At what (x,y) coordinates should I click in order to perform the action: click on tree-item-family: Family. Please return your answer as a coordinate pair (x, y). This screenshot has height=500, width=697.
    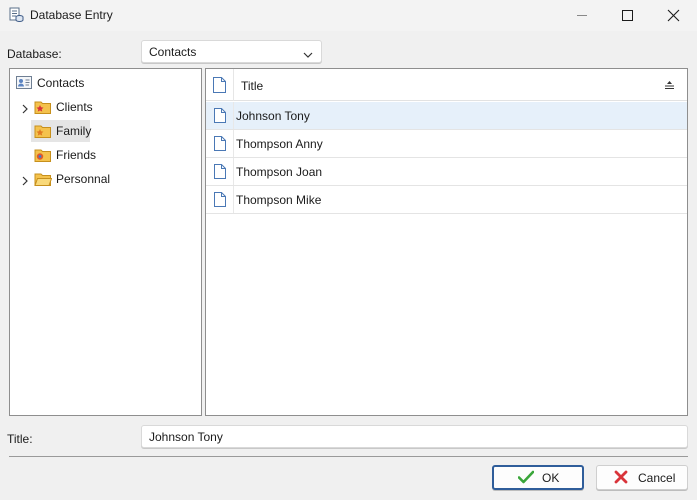
    Looking at the image, I should click on (105, 131).